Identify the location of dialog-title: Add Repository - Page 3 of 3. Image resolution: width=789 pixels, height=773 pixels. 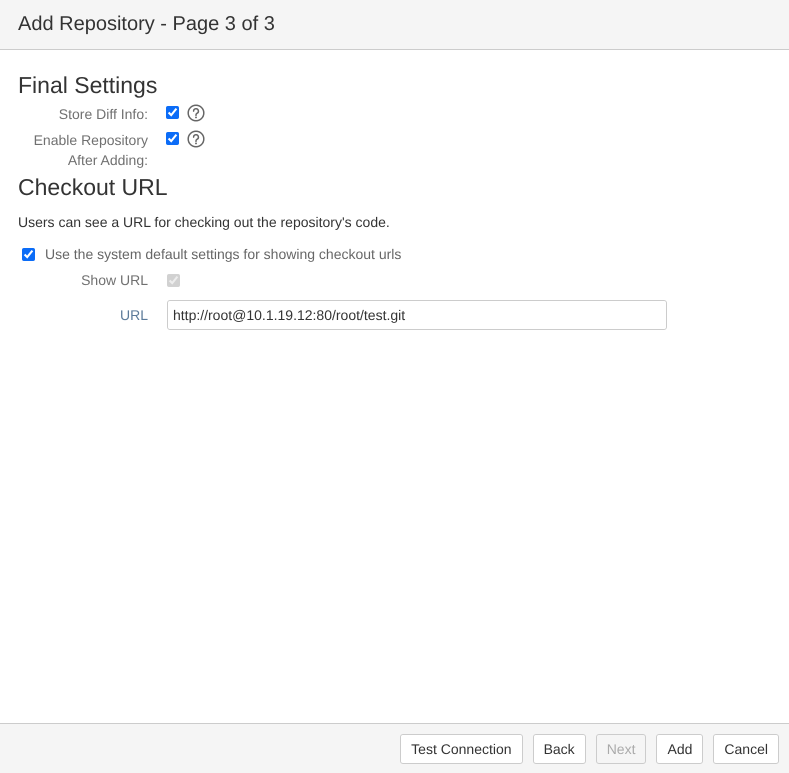
(146, 24).